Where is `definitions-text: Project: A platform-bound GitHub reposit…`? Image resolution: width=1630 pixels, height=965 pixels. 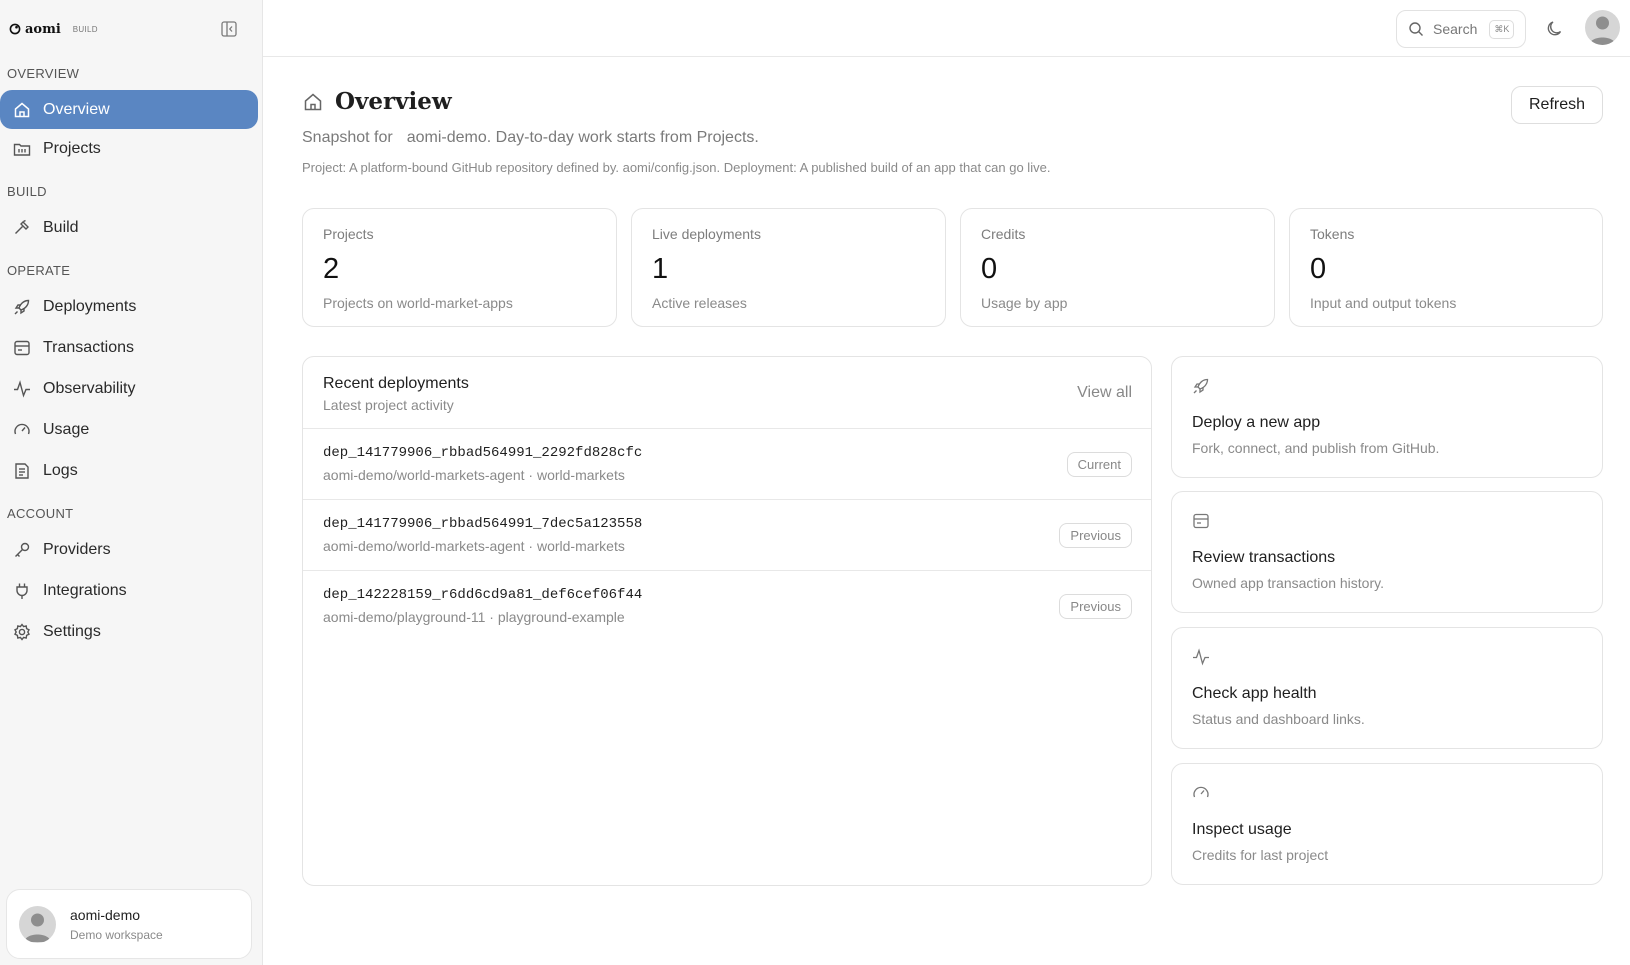 definitions-text: Project: A platform-bound GitHub reposit… is located at coordinates (676, 167).